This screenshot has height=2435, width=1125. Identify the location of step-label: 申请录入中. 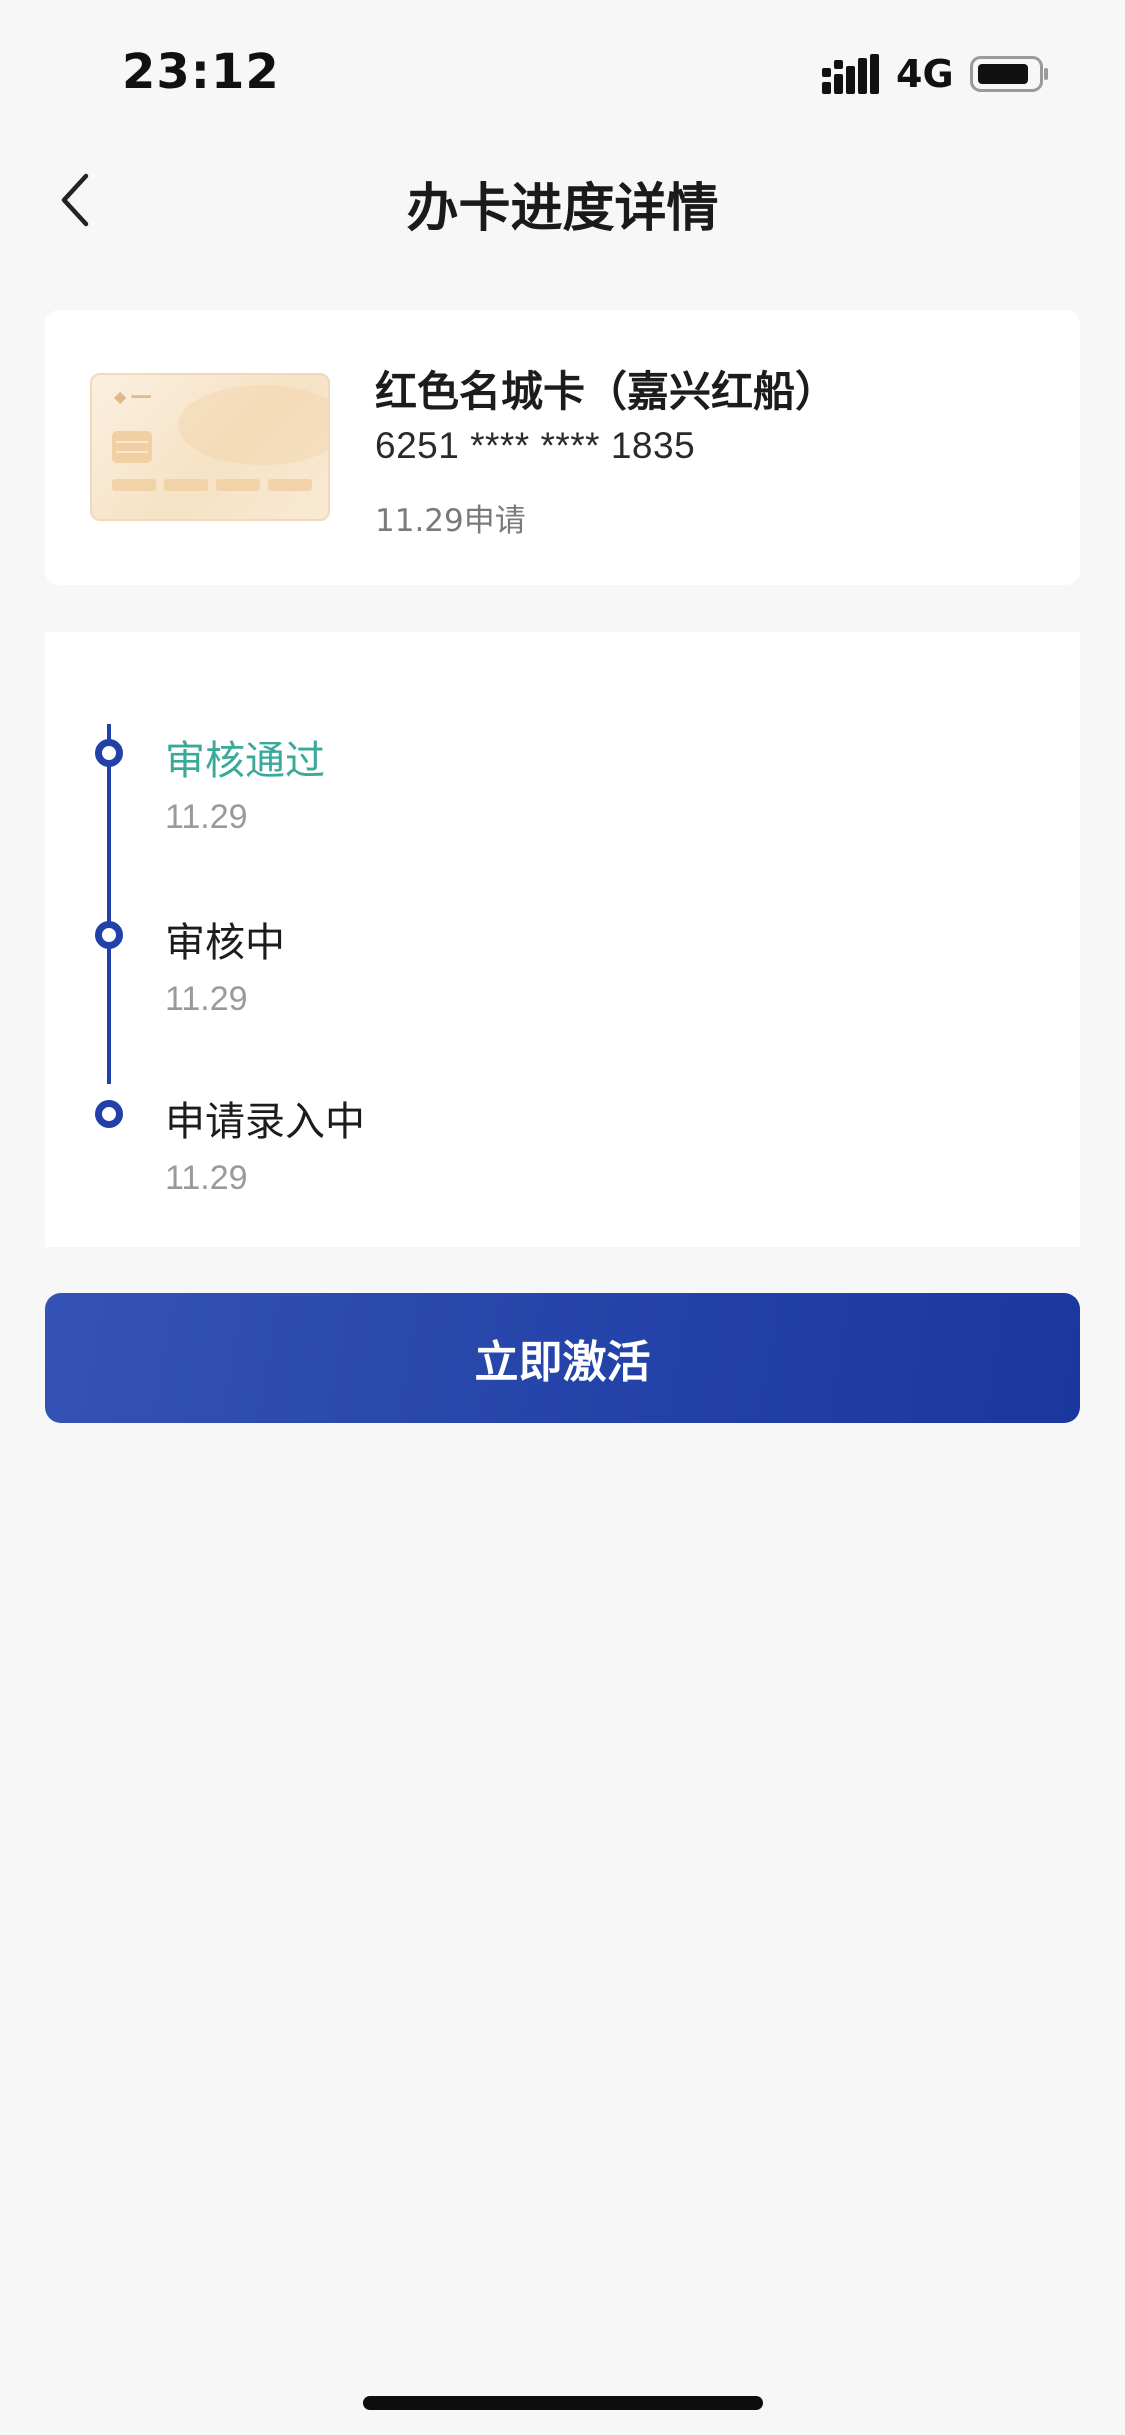
(265, 1122).